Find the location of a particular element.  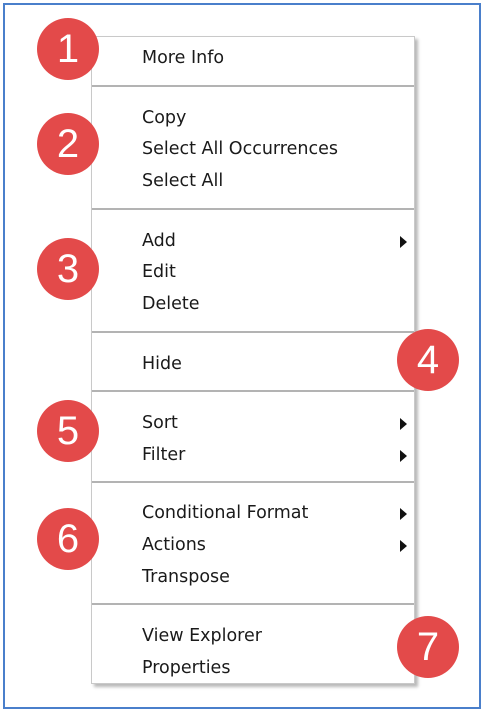

menu-item-view-explorer: View Explorer is located at coordinates (278, 636).